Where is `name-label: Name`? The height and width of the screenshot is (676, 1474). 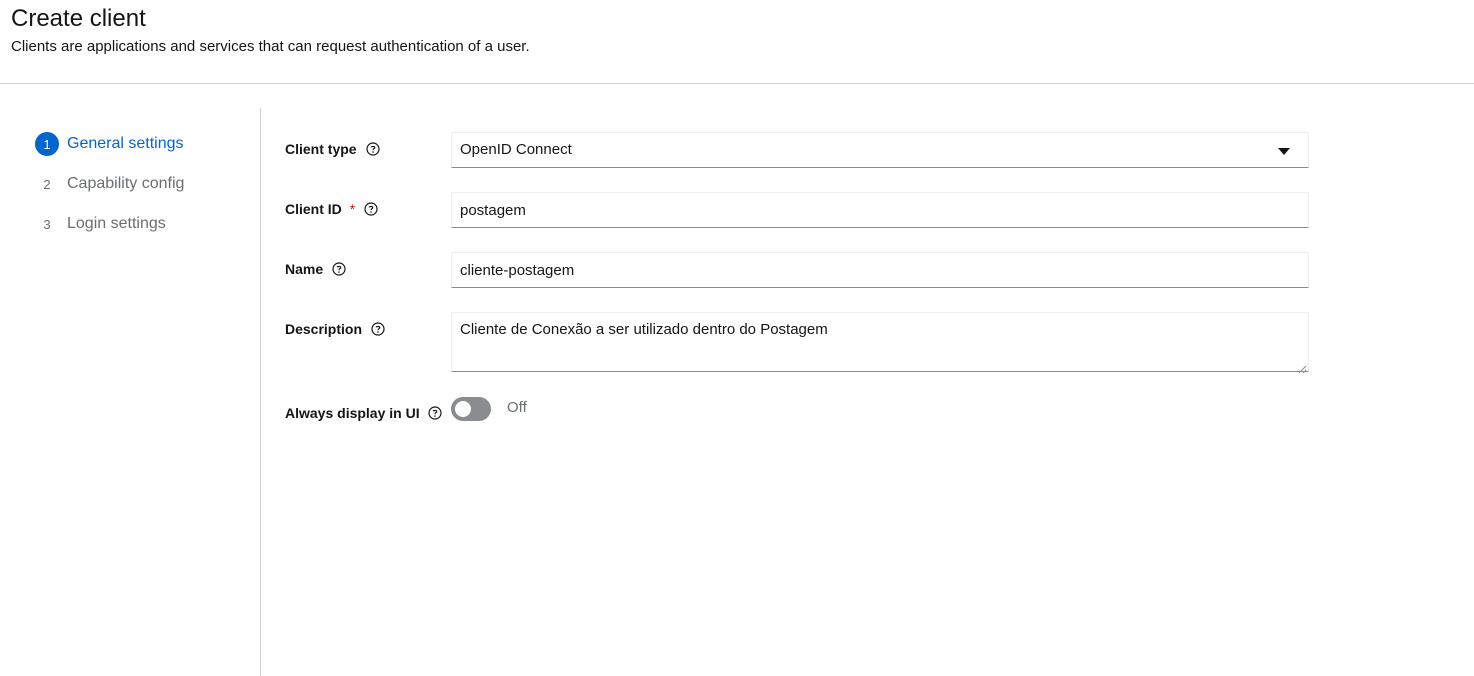
name-label: Name is located at coordinates (304, 269).